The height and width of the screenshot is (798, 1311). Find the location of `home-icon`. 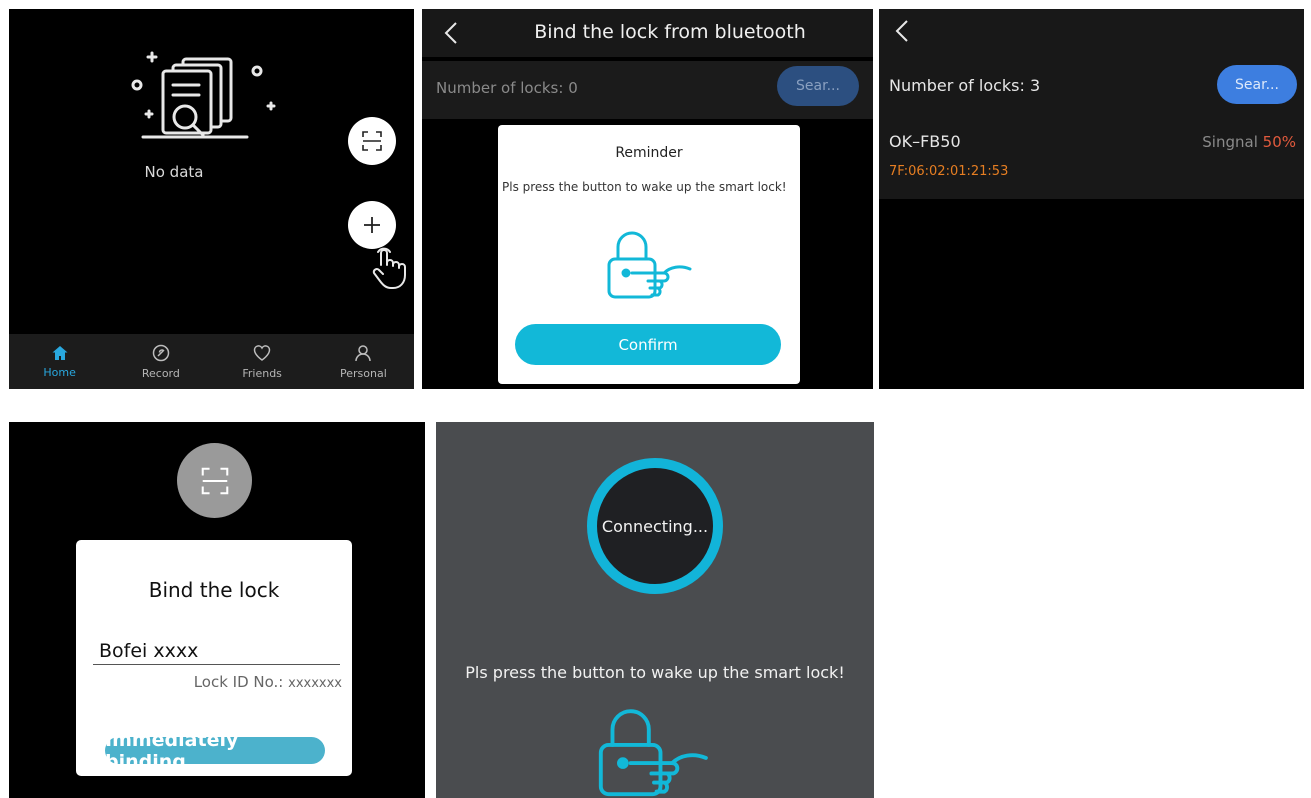

home-icon is located at coordinates (60, 353).